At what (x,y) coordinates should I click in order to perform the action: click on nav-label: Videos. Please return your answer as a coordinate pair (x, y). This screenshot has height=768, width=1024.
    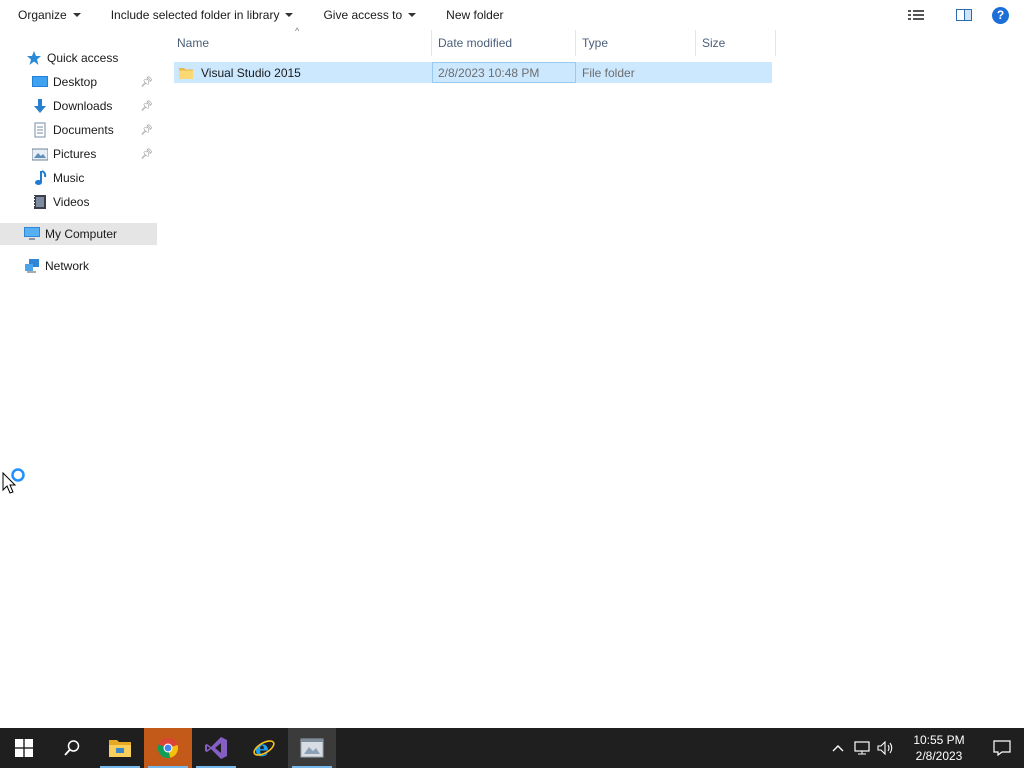
    Looking at the image, I should click on (71, 202).